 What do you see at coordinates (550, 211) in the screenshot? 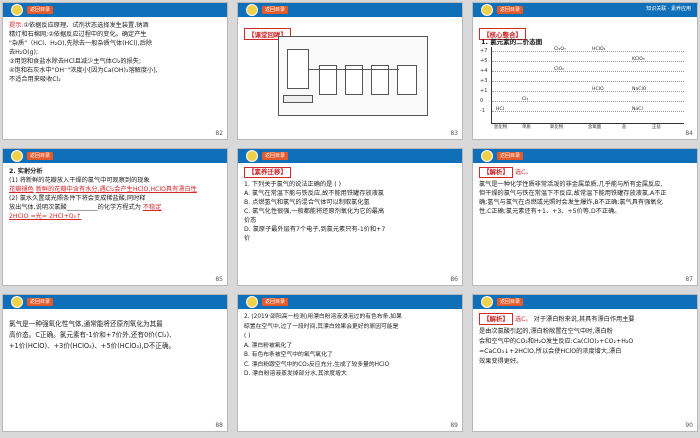
I see `slide-text-line: 性,C正确;氯元素还有+1、+3、+5价等,D不正确。` at bounding box center [550, 211].